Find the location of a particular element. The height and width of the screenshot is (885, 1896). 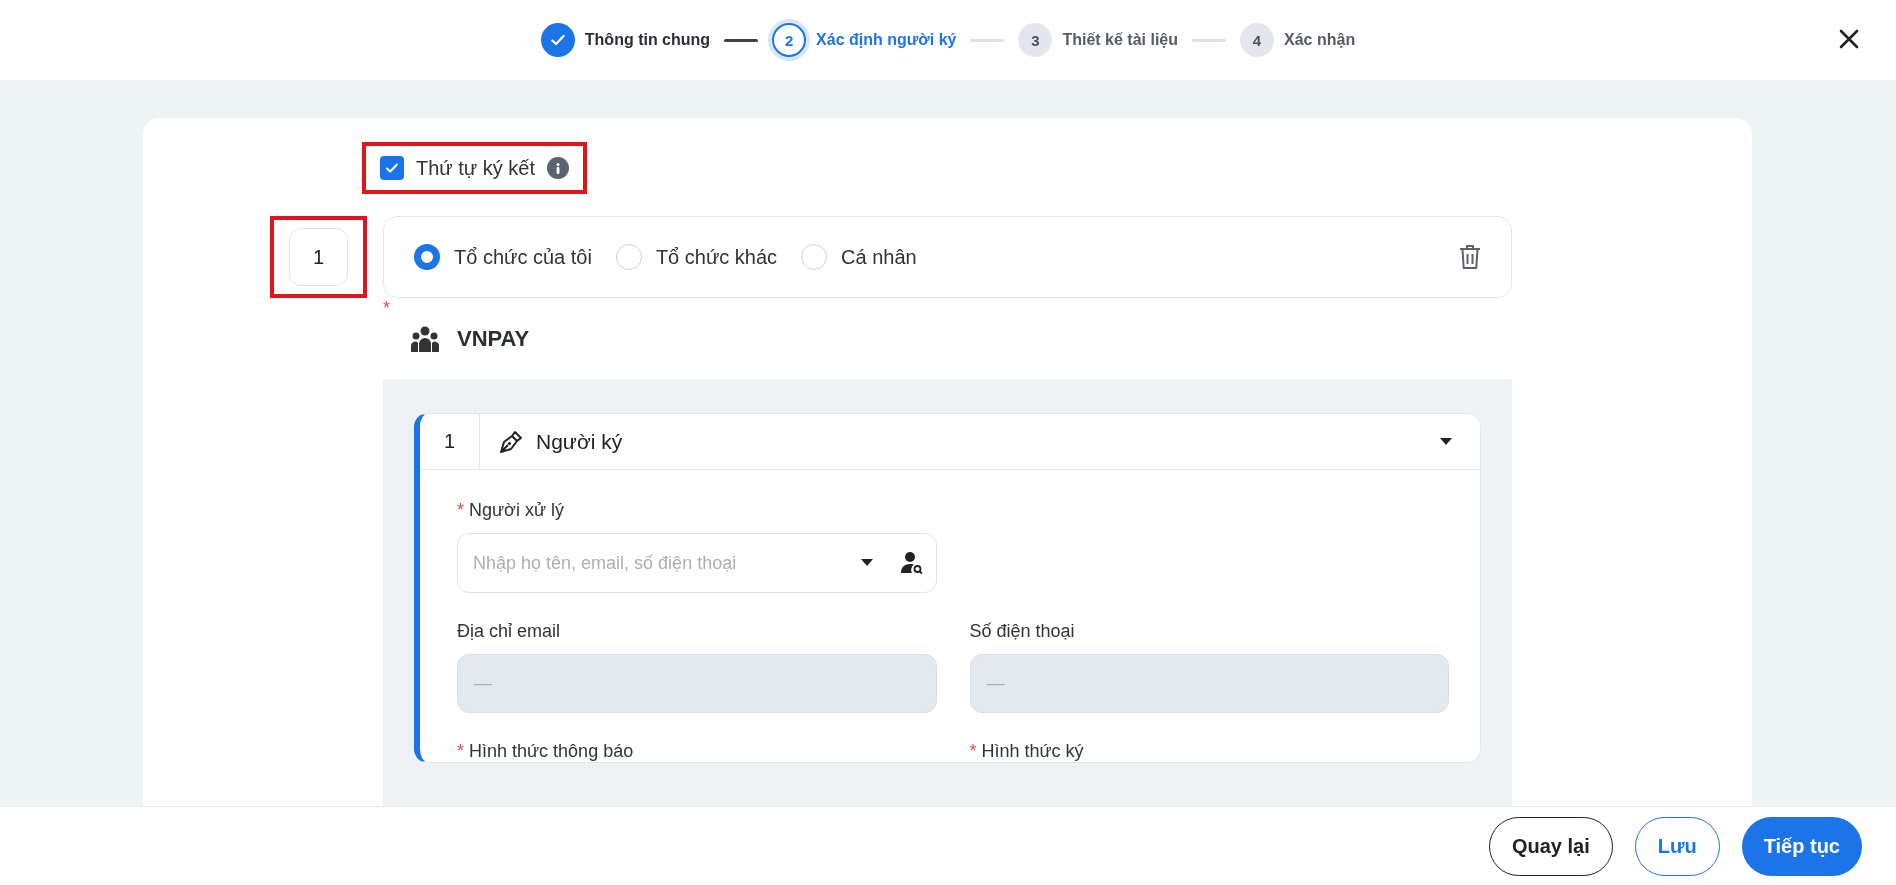

signer-header: 1 Người ký is located at coordinates (950, 442).